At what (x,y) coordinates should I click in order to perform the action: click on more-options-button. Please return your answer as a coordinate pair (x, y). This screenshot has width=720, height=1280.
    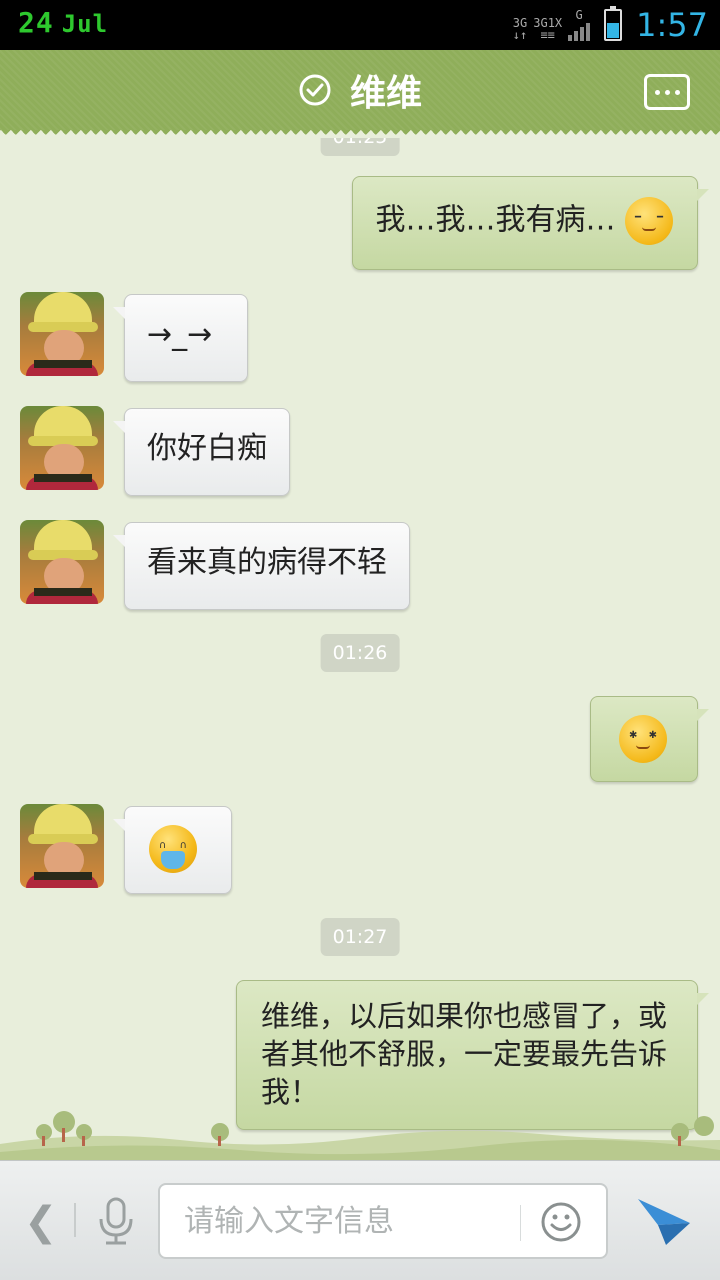
    Looking at the image, I should click on (667, 92).